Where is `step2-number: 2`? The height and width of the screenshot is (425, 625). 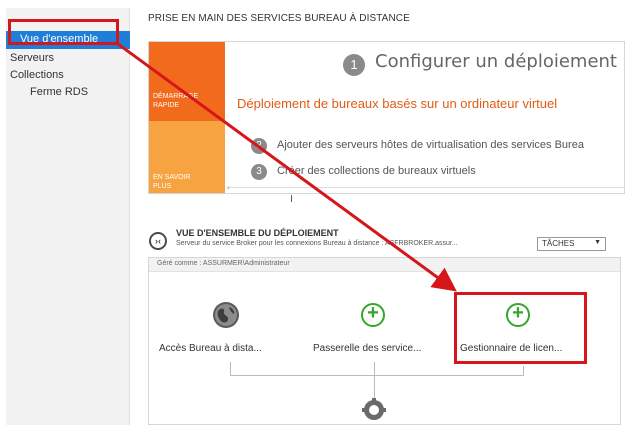 step2-number: 2 is located at coordinates (259, 146).